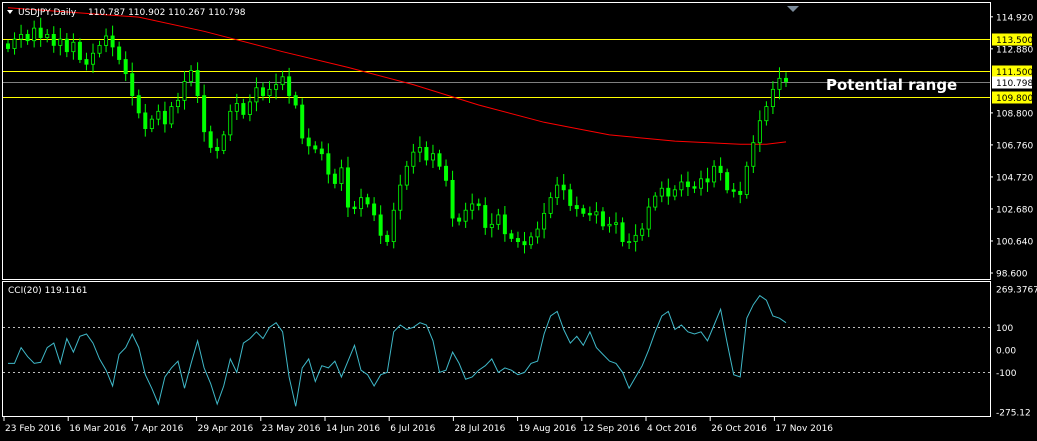 This screenshot has width=1037, height=441. What do you see at coordinates (611, 429) in the screenshot?
I see `x-tick-label: 12 Sep 2016` at bounding box center [611, 429].